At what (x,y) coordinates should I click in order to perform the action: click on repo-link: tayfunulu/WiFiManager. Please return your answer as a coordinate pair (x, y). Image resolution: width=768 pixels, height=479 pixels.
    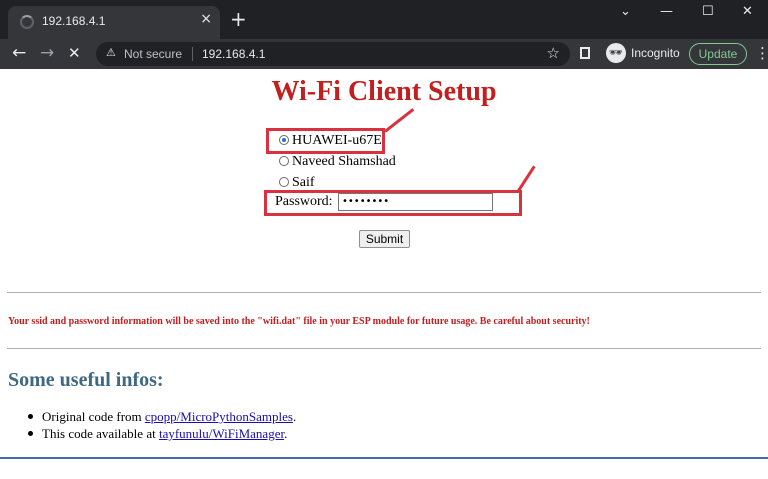
    Looking at the image, I should click on (221, 433).